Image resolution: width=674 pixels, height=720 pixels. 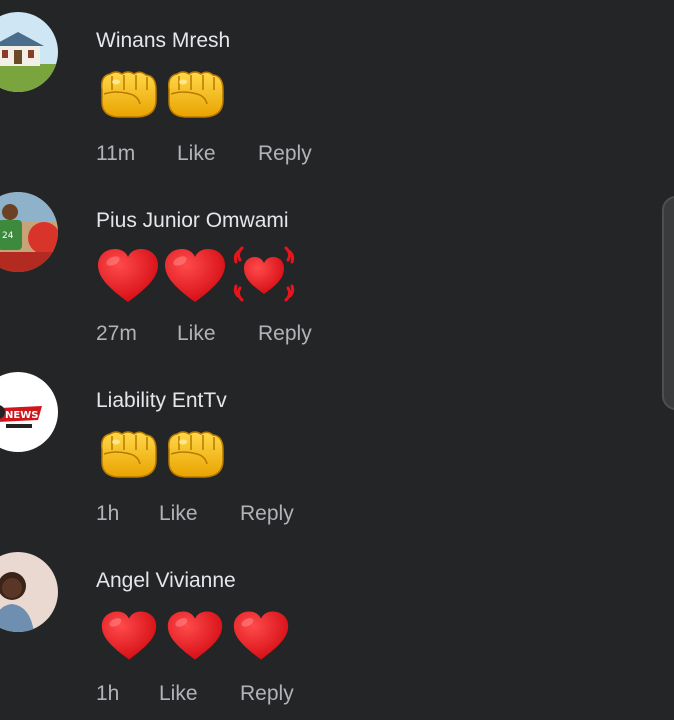 What do you see at coordinates (8, 236) in the screenshot?
I see `svg-text: 24` at bounding box center [8, 236].